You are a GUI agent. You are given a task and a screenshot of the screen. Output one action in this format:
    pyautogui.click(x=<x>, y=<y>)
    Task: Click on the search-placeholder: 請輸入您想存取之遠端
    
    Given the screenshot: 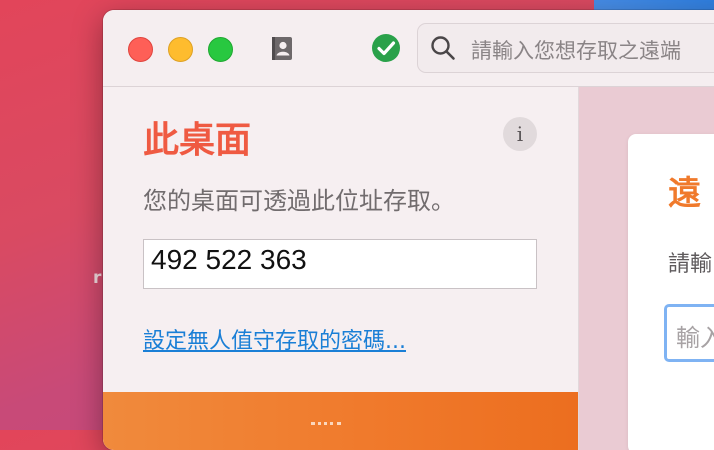 What is the action you would take?
    pyautogui.click(x=576, y=51)
    